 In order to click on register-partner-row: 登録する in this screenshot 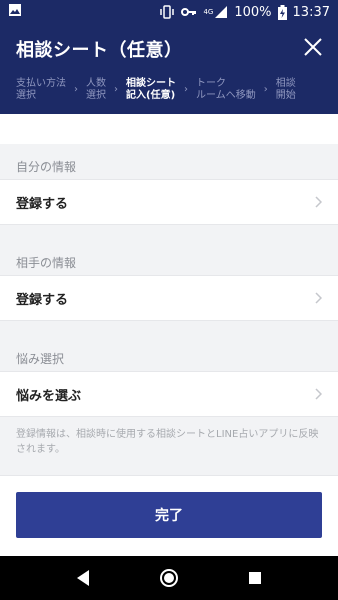, I will do `click(169, 298)`.